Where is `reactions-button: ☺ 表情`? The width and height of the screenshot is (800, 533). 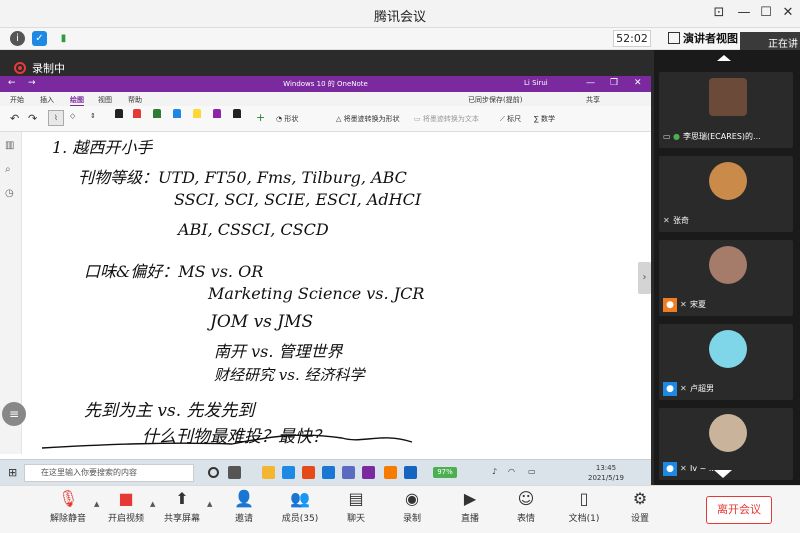
reactions-button: ☺ 表情 is located at coordinates (526, 507).